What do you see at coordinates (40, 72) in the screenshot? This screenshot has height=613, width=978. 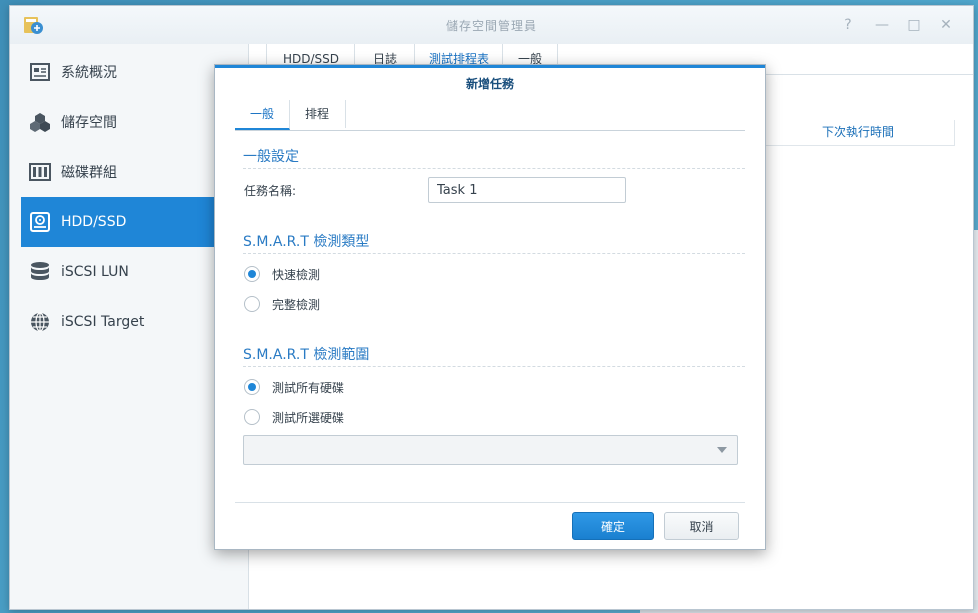 I see `overview-icon` at bounding box center [40, 72].